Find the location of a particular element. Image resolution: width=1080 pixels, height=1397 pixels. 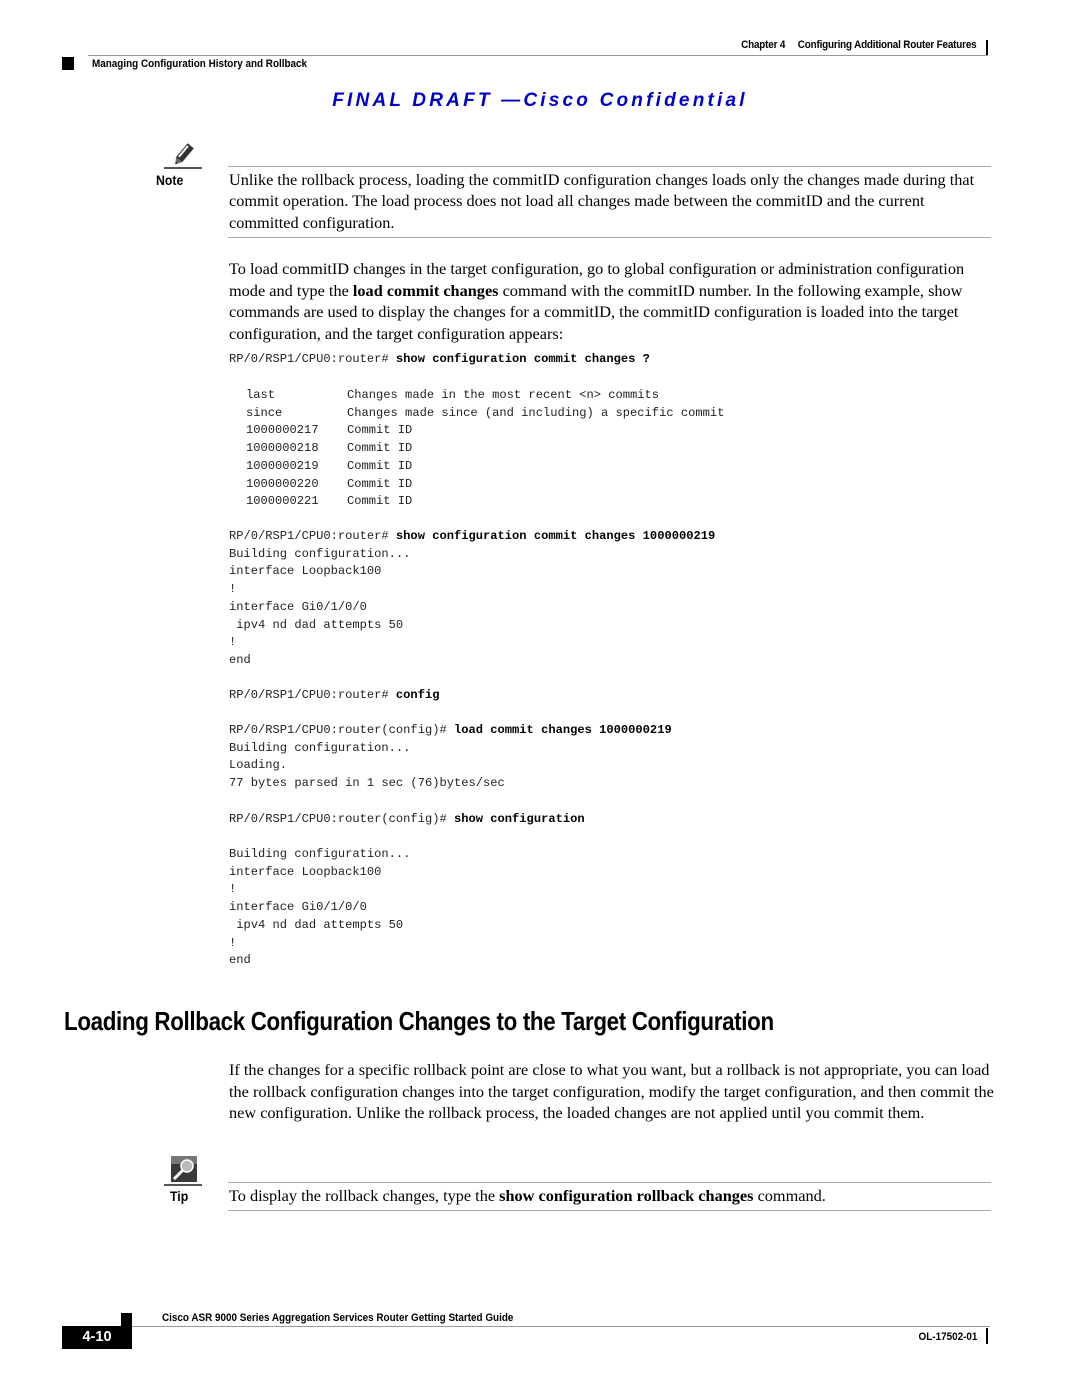

table-row: 1000000218 Commit ID is located at coordinates (485, 449).